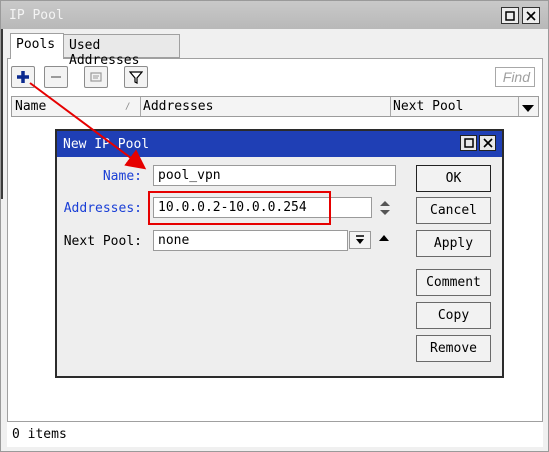 Image resolution: width=549 pixels, height=452 pixels. What do you see at coordinates (487, 143) in the screenshot?
I see `dialog-close-icon` at bounding box center [487, 143].